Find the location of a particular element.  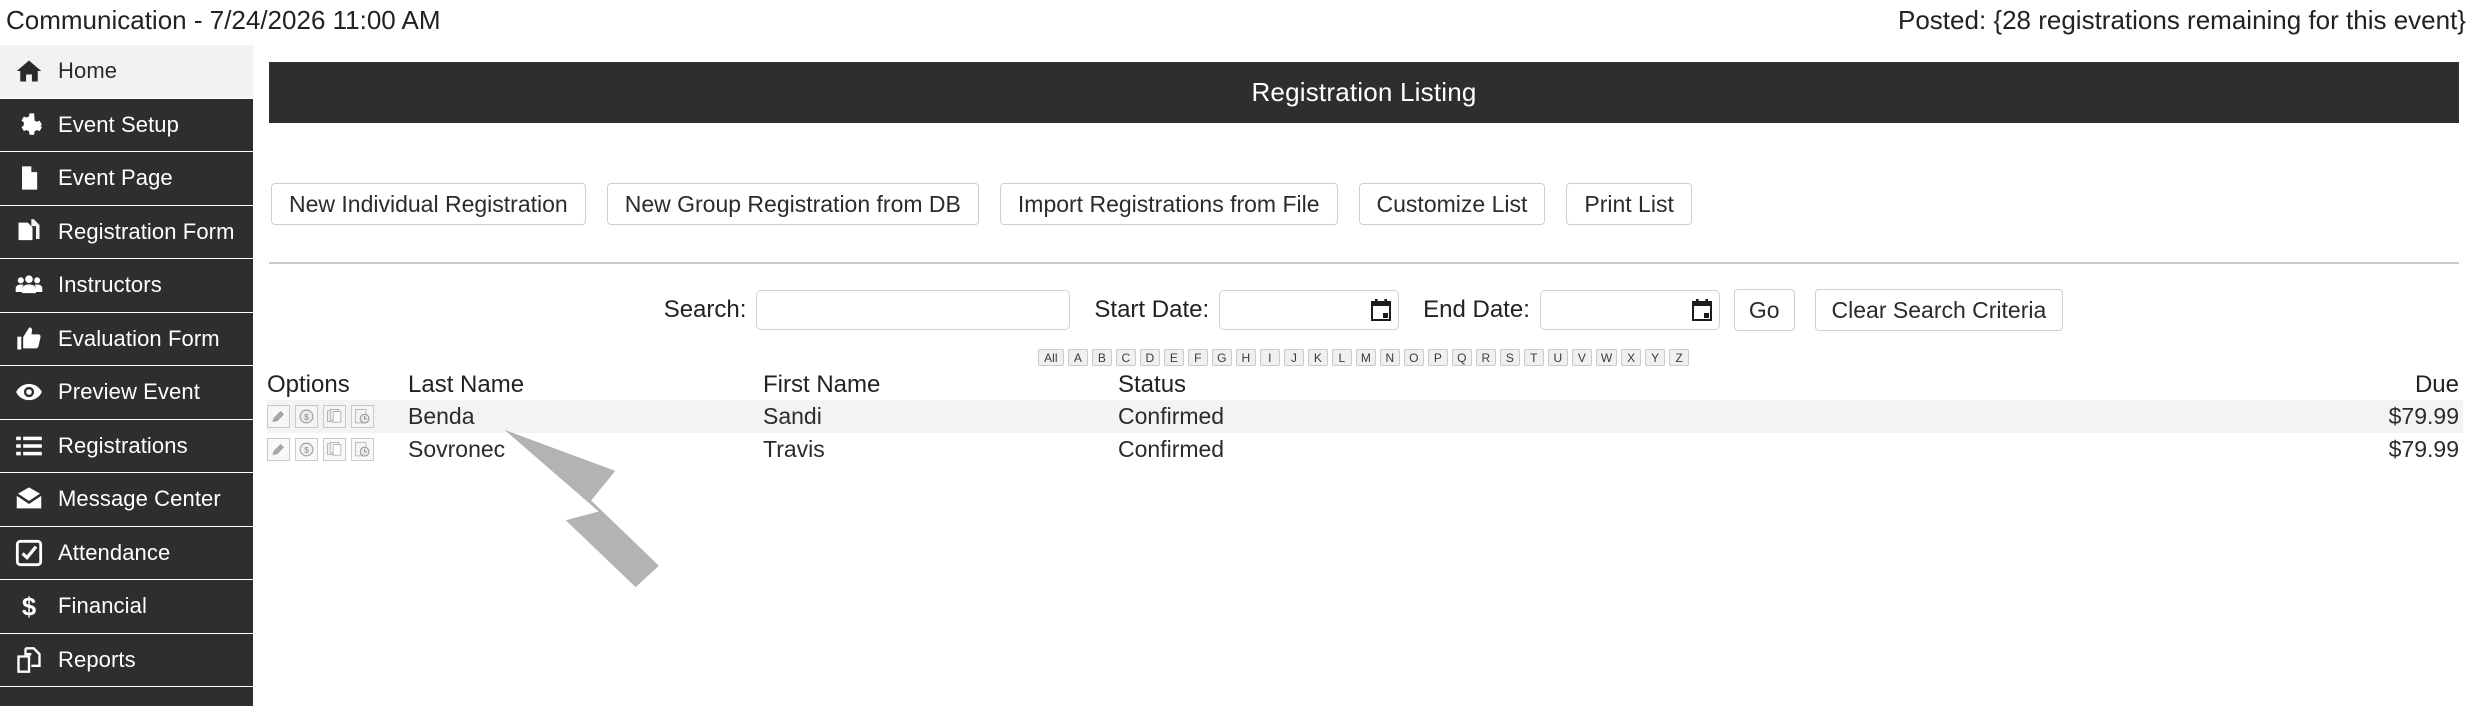

alpha-filter-u: U is located at coordinates (1557, 357).